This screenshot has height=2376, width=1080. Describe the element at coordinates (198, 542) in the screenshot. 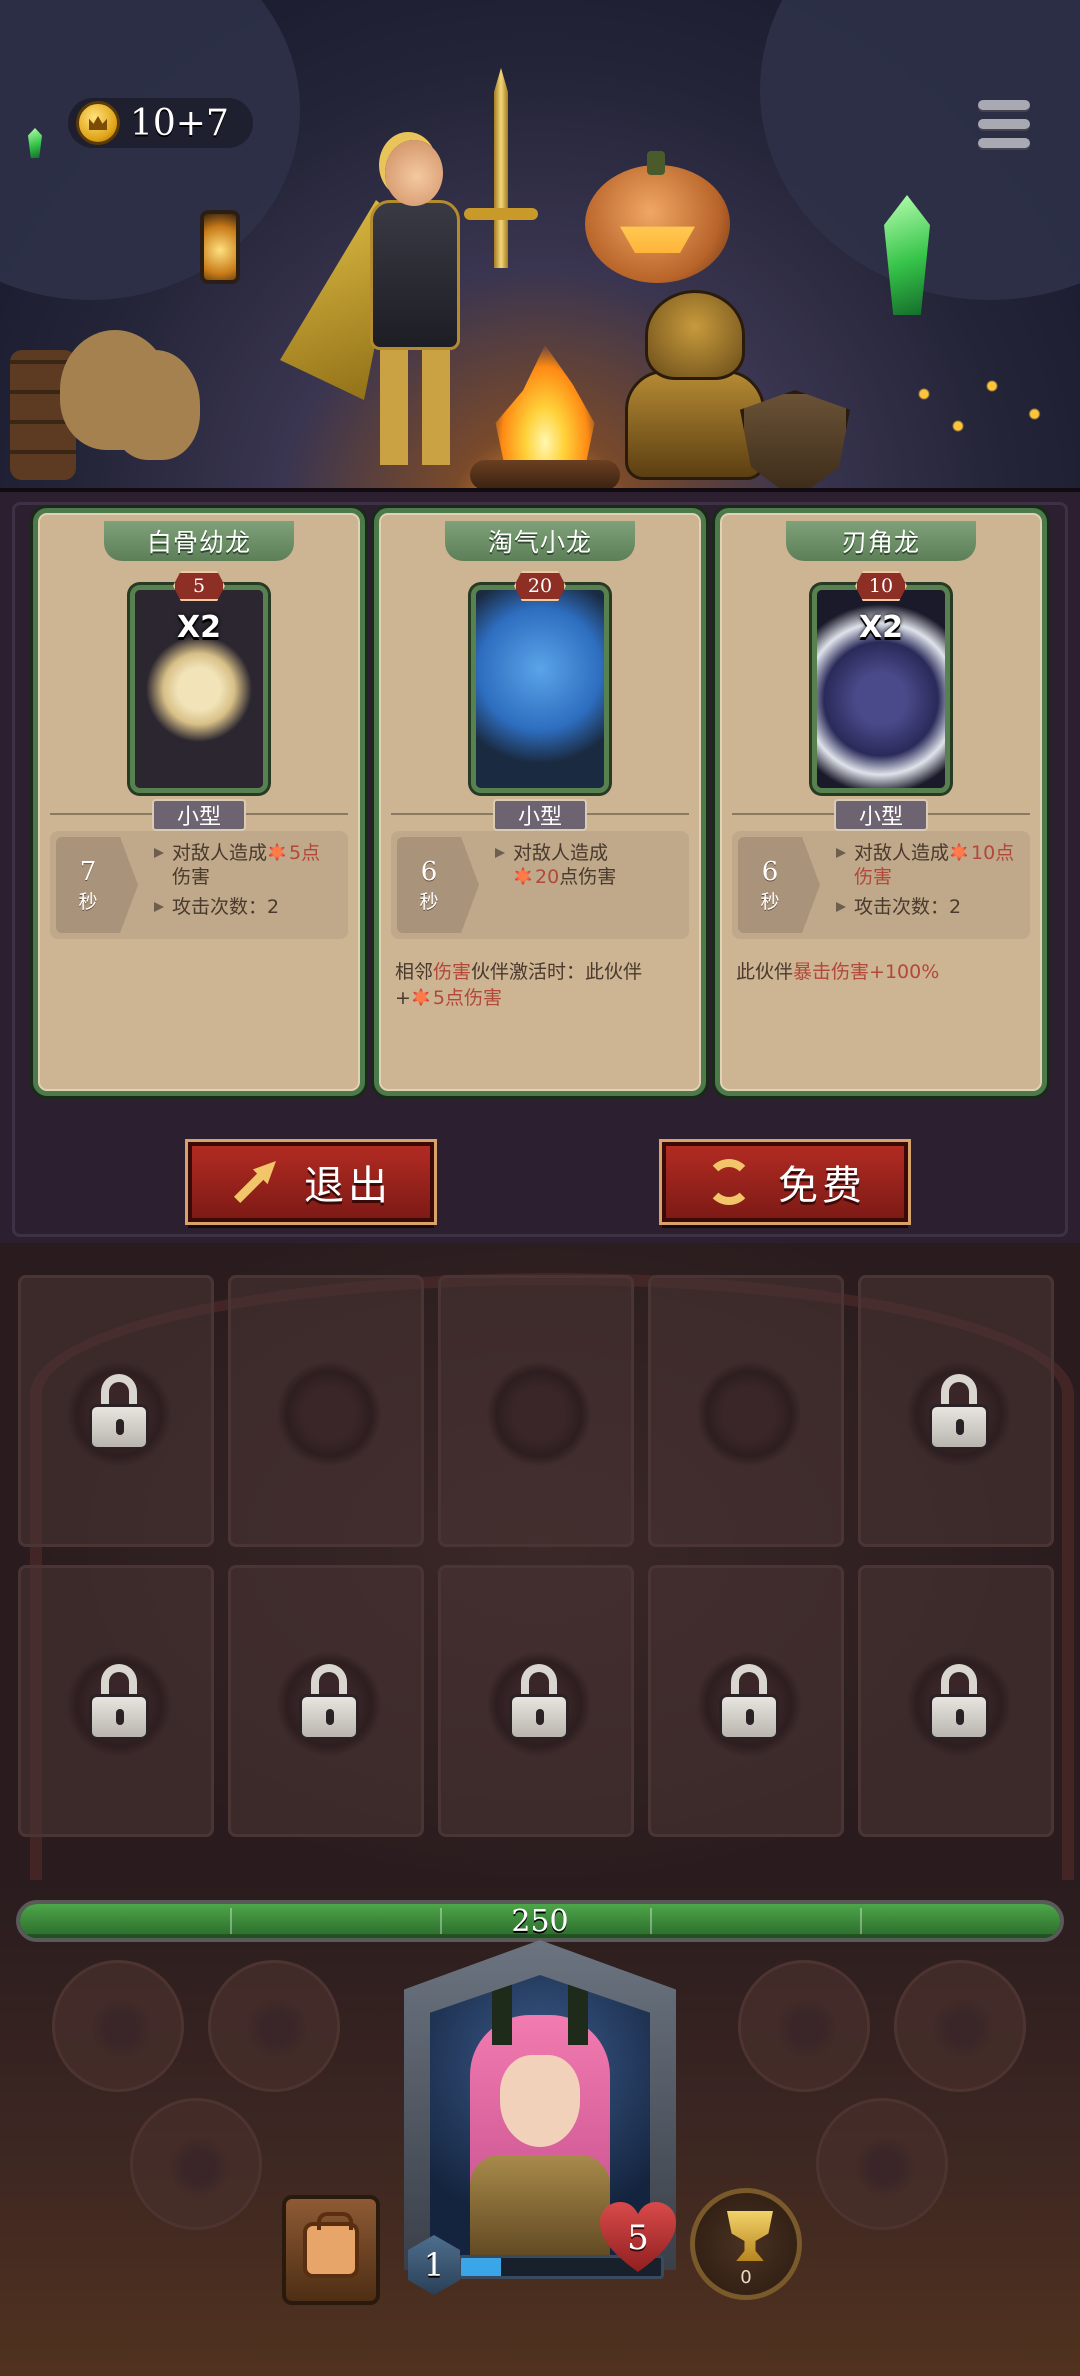

I see `card-name: 白骨幼龙` at that location.